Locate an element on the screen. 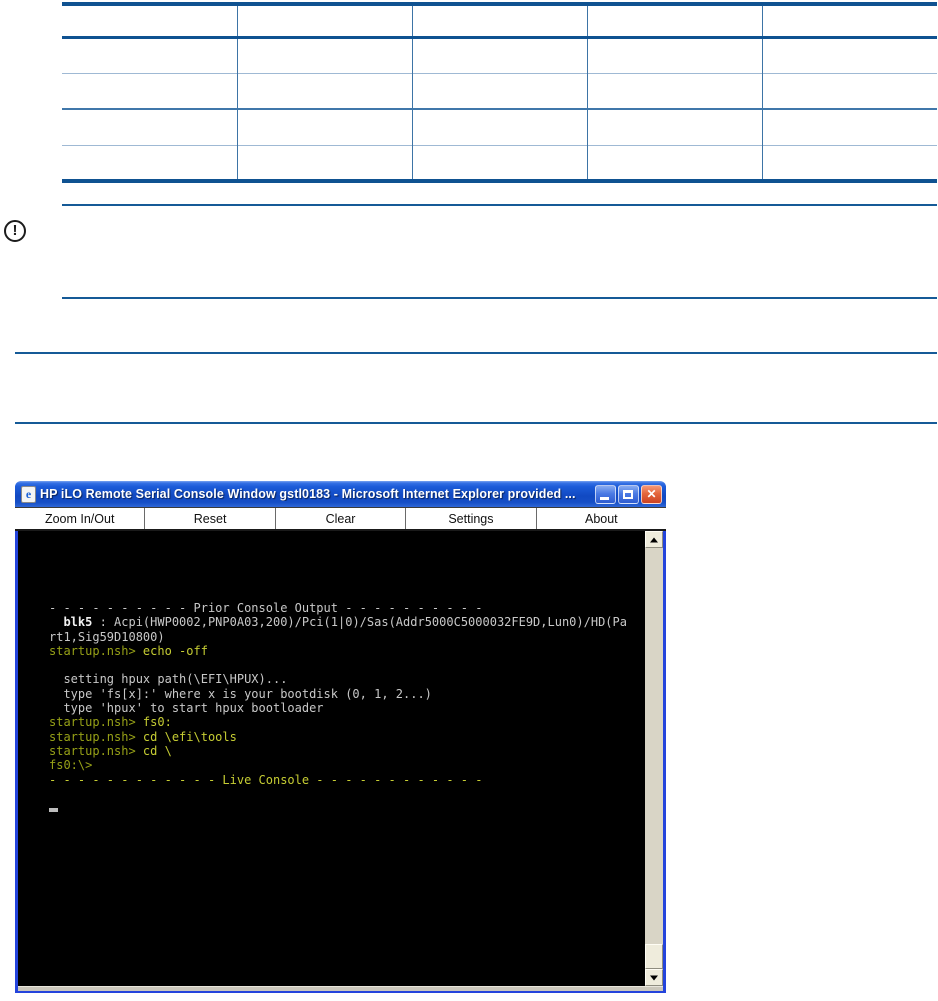 The height and width of the screenshot is (1001, 938). console-line is located at coordinates (347, 808).